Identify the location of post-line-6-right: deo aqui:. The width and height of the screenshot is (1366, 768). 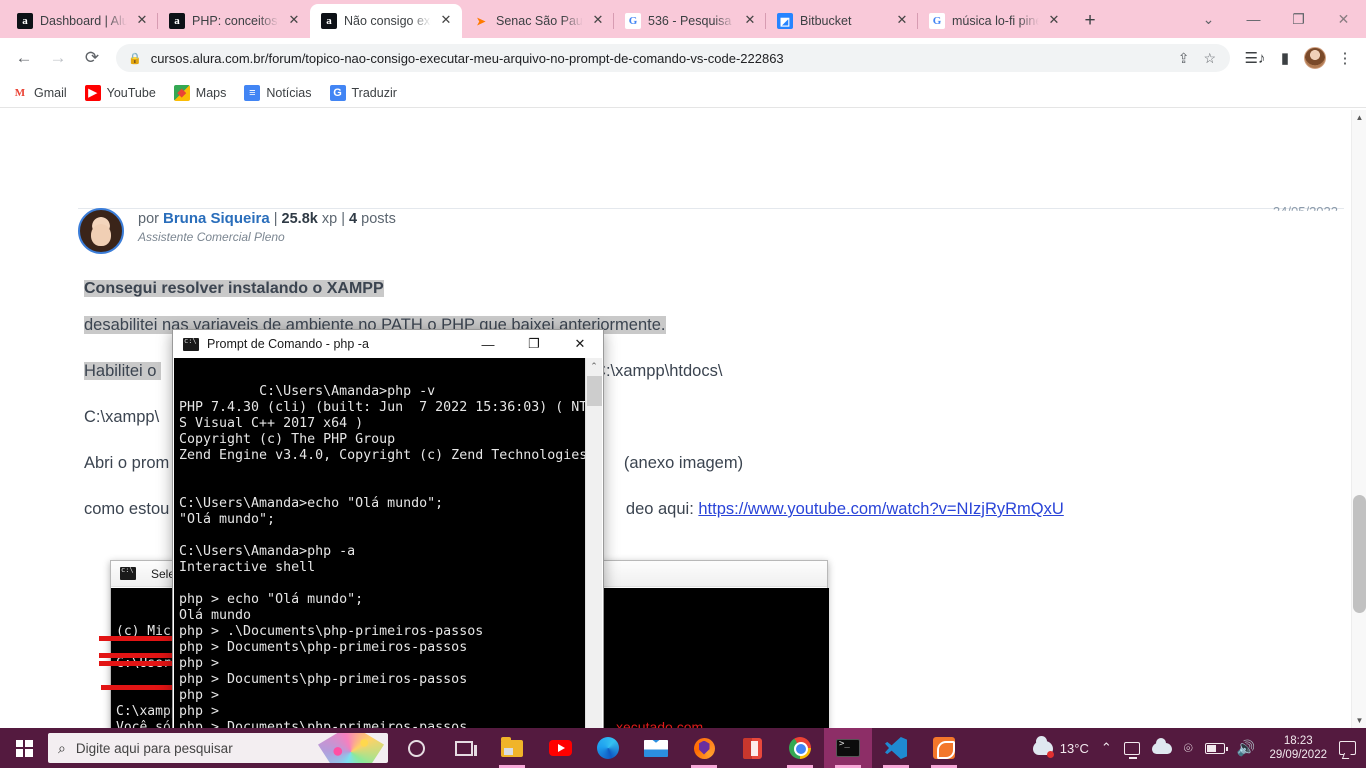
(662, 509).